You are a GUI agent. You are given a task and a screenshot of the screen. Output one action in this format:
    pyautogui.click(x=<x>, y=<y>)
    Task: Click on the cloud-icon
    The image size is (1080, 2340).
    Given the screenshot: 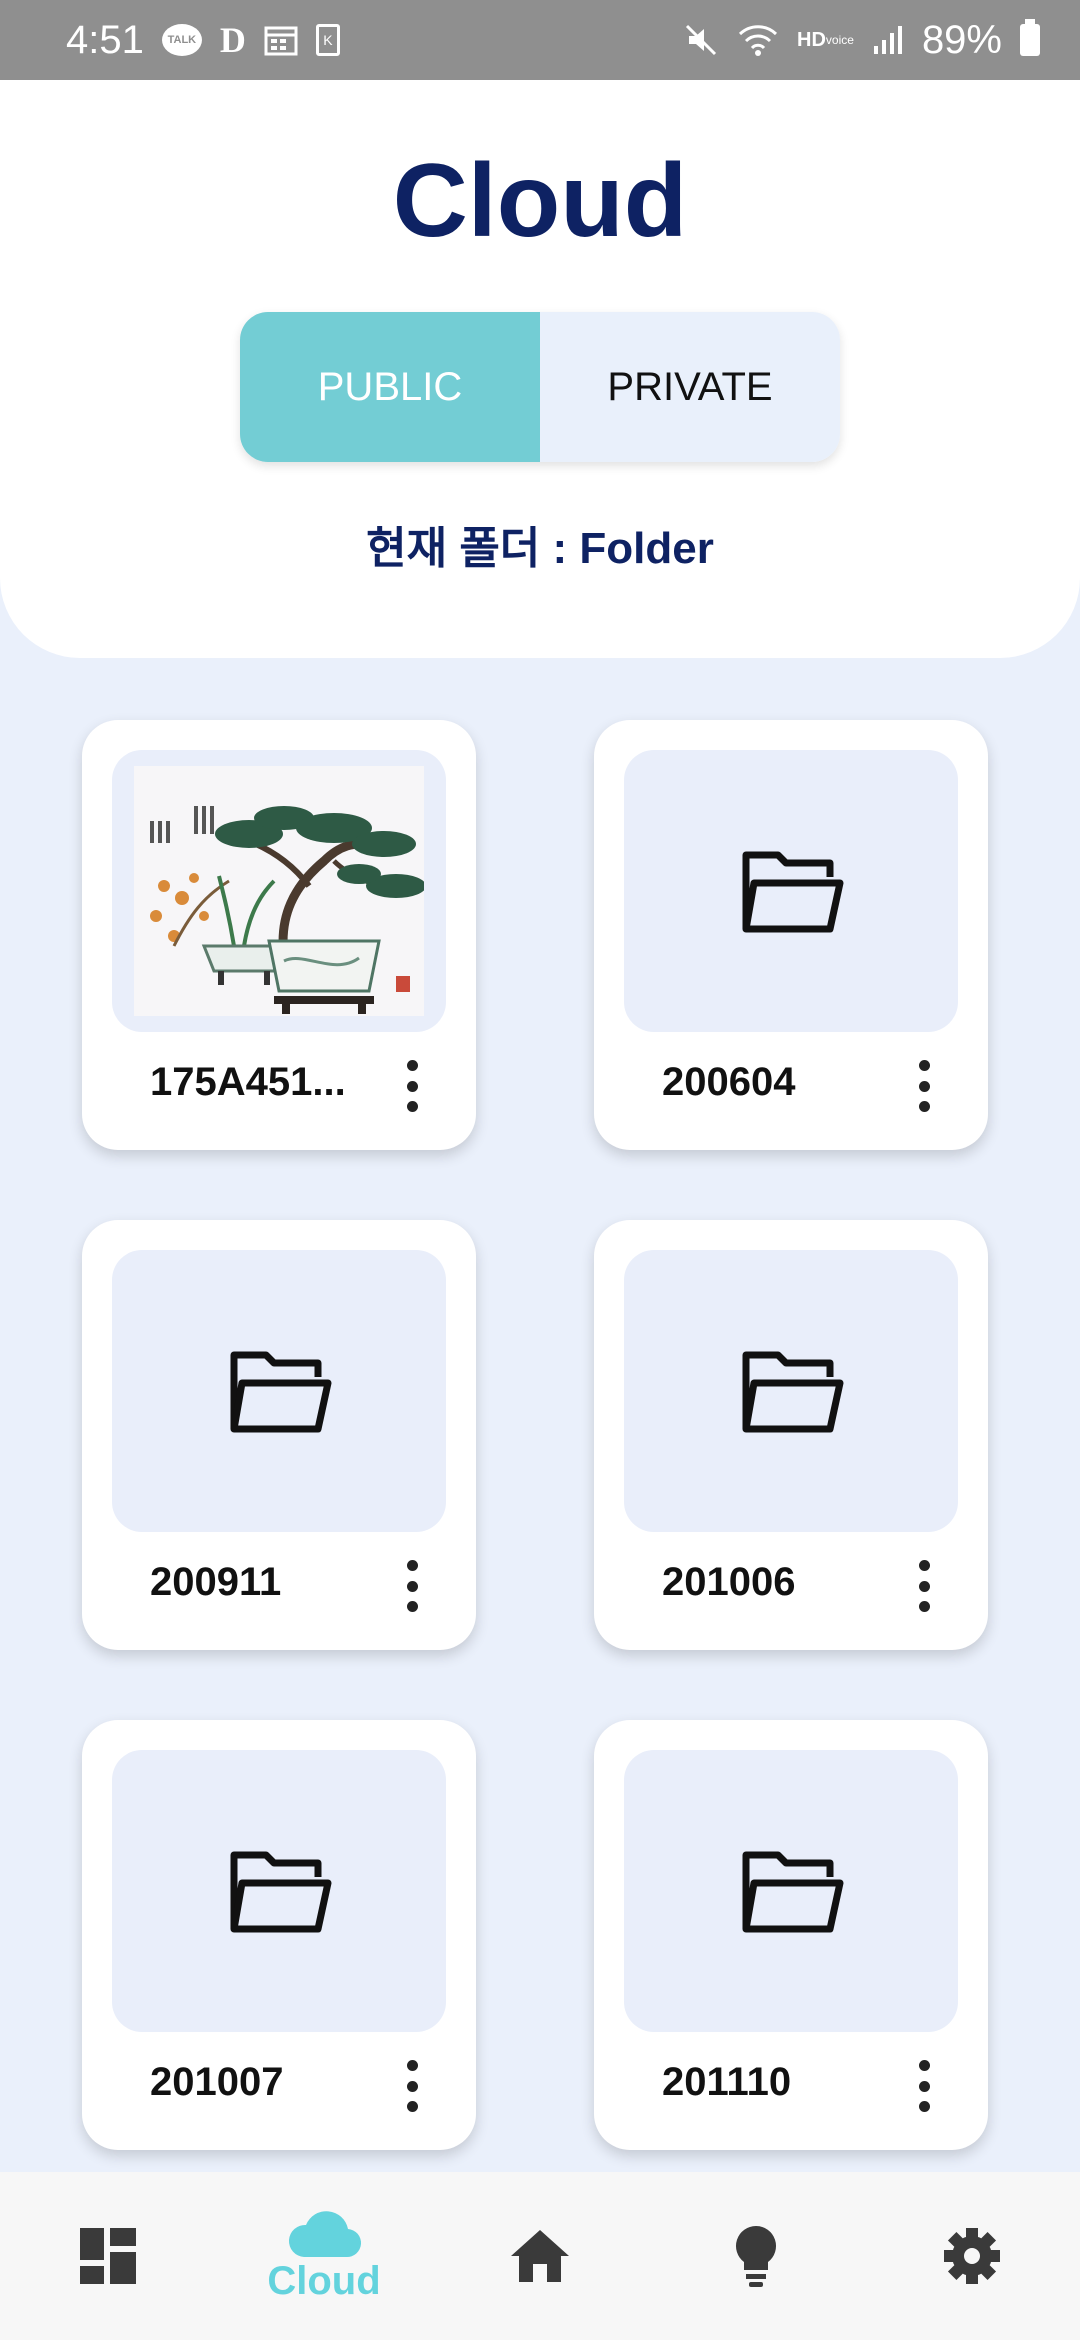 What is the action you would take?
    pyautogui.click(x=325, y=2233)
    